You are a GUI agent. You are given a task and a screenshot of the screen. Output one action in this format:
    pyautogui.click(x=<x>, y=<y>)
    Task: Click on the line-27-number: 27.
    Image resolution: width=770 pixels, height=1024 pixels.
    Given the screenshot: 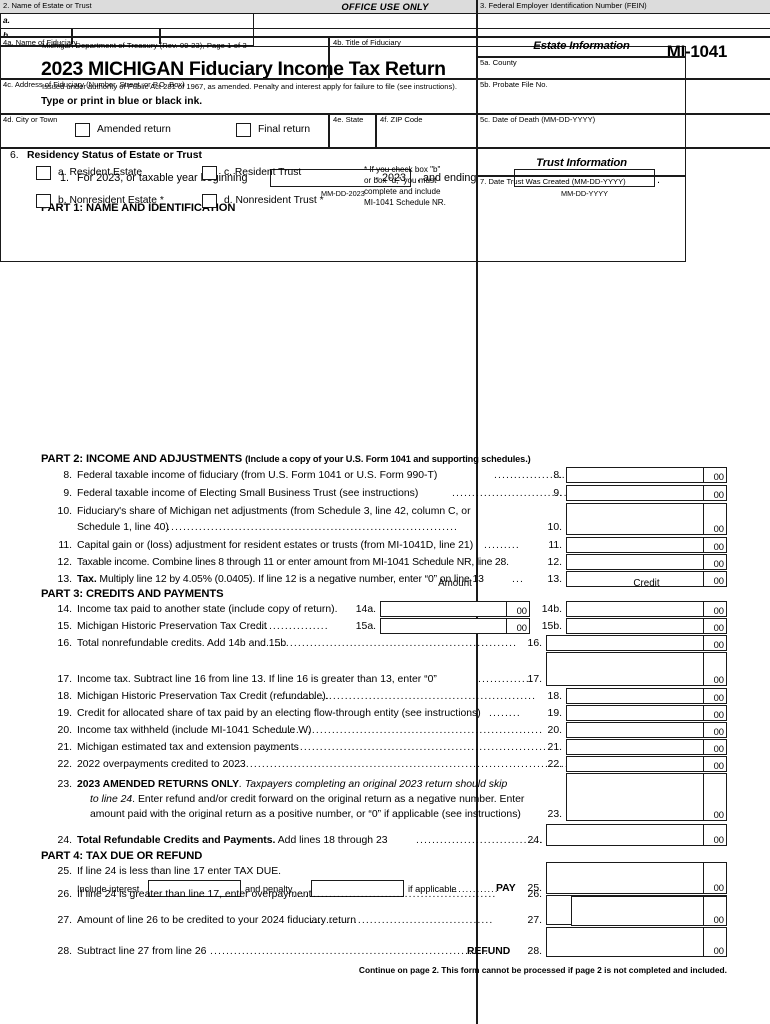 What is the action you would take?
    pyautogui.click(x=64, y=920)
    